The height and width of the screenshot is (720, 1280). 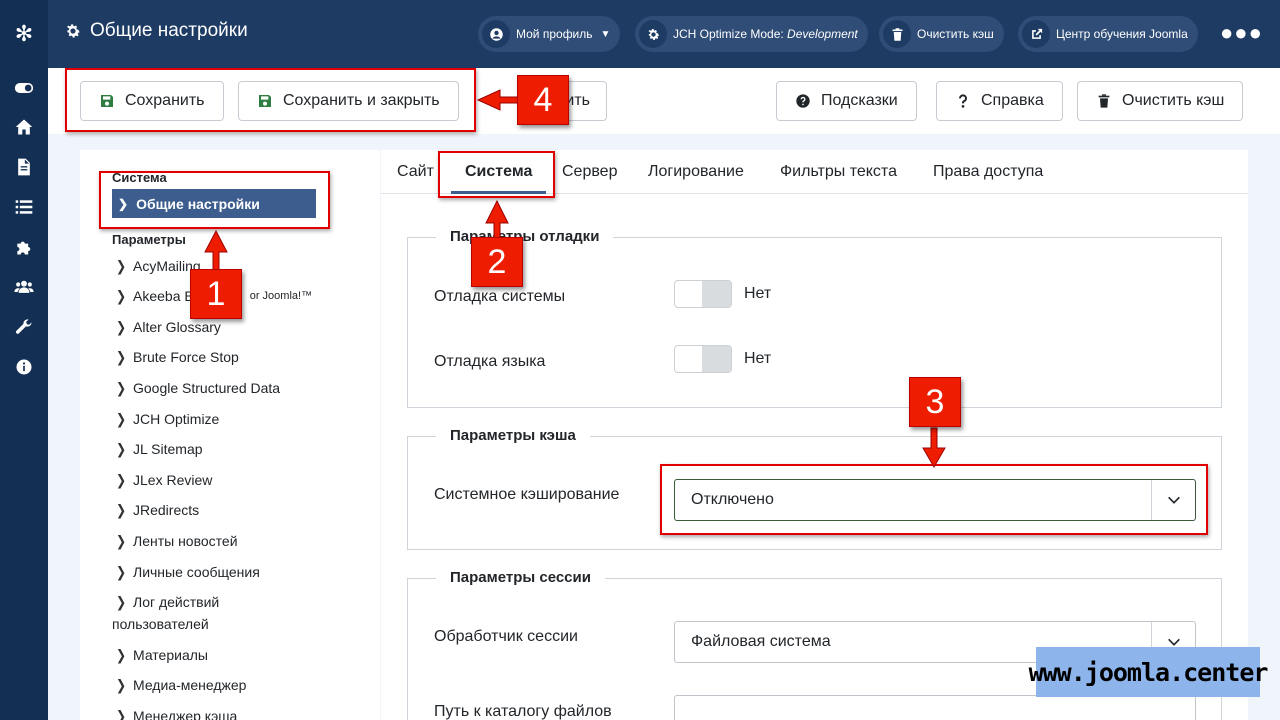 I want to click on extensions-icon, so click(x=24, y=247).